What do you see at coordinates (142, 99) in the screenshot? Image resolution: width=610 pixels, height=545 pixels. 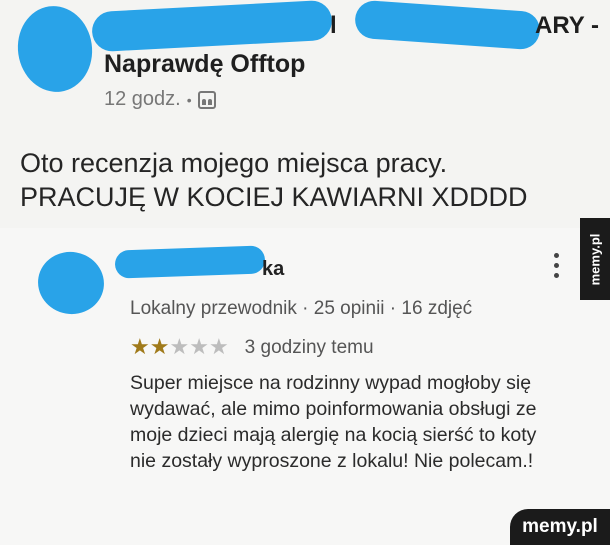 I see `post-time: 12 godz.` at bounding box center [142, 99].